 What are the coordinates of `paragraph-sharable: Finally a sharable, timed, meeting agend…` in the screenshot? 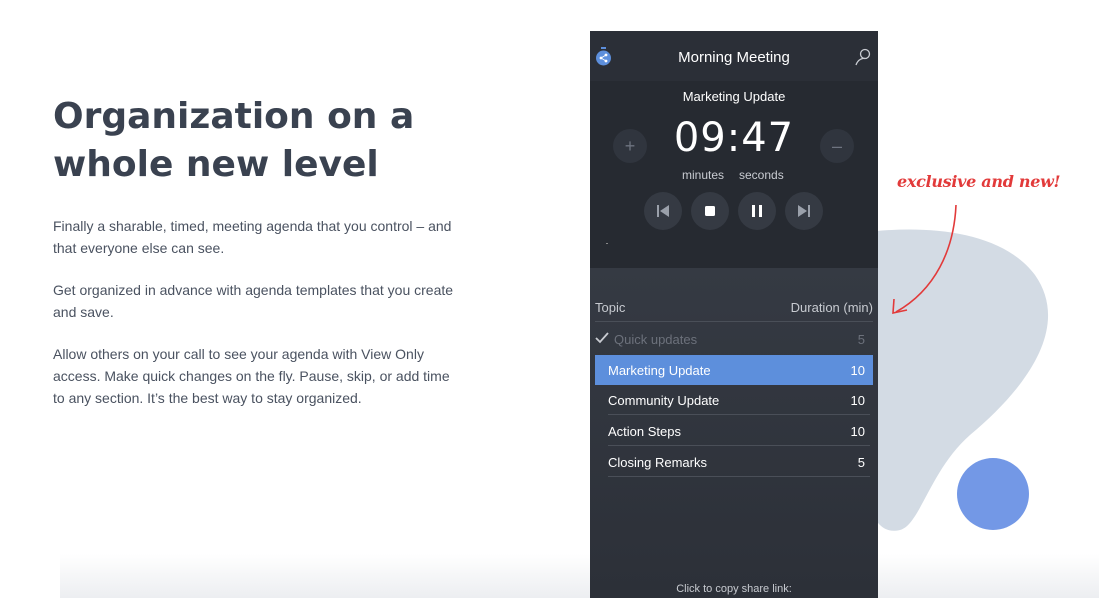 It's located at (252, 237).